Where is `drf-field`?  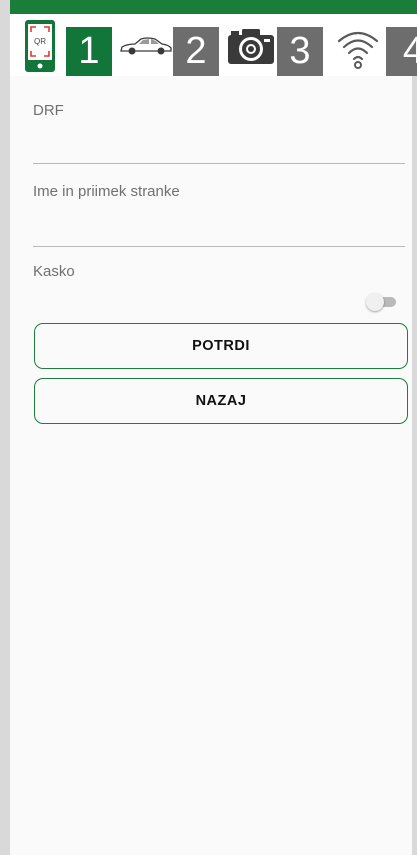 drf-field is located at coordinates (219, 148).